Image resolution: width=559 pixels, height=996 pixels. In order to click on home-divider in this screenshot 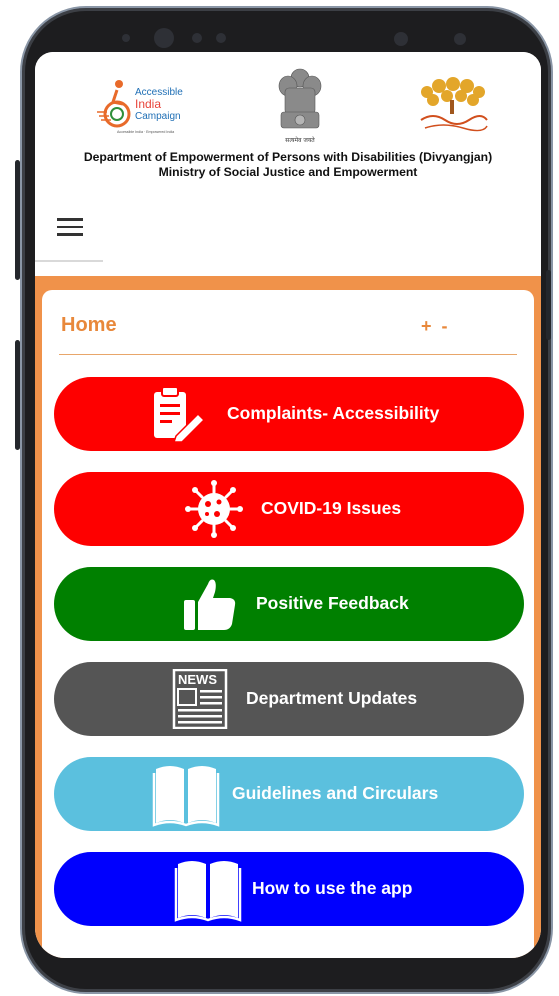, I will do `click(288, 354)`.